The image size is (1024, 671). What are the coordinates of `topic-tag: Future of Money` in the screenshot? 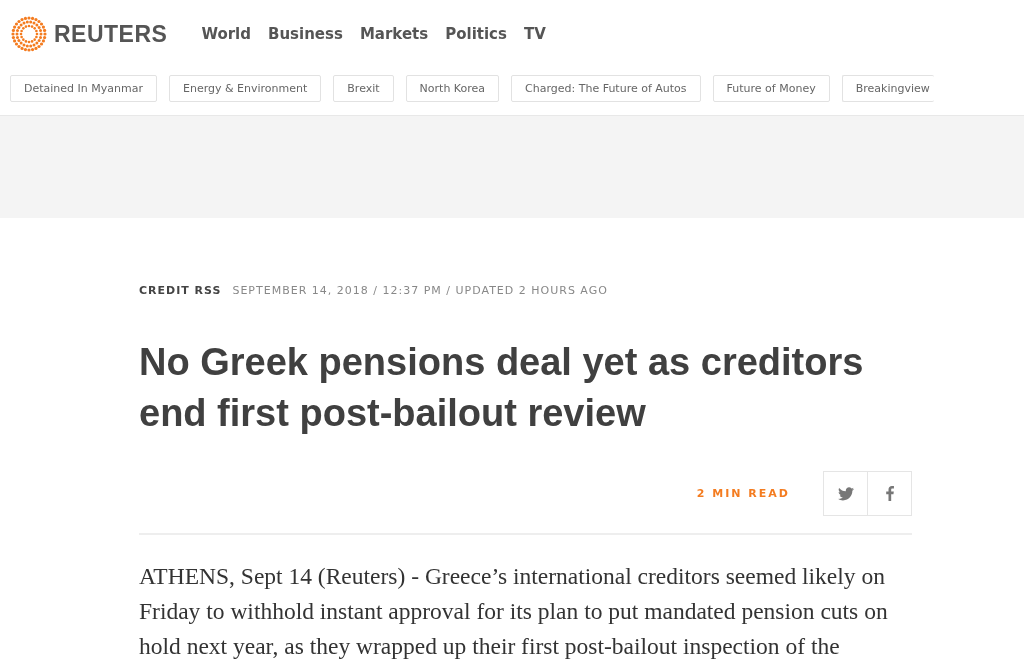 It's located at (771, 88).